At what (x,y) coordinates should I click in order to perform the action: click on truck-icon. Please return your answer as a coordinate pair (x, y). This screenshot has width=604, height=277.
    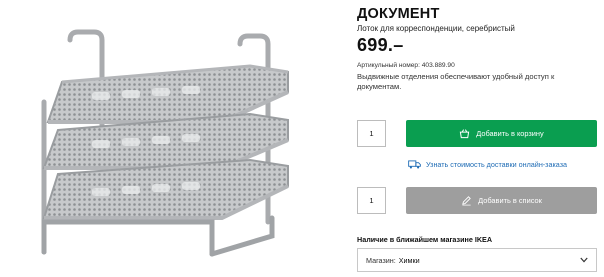
    Looking at the image, I should click on (414, 164).